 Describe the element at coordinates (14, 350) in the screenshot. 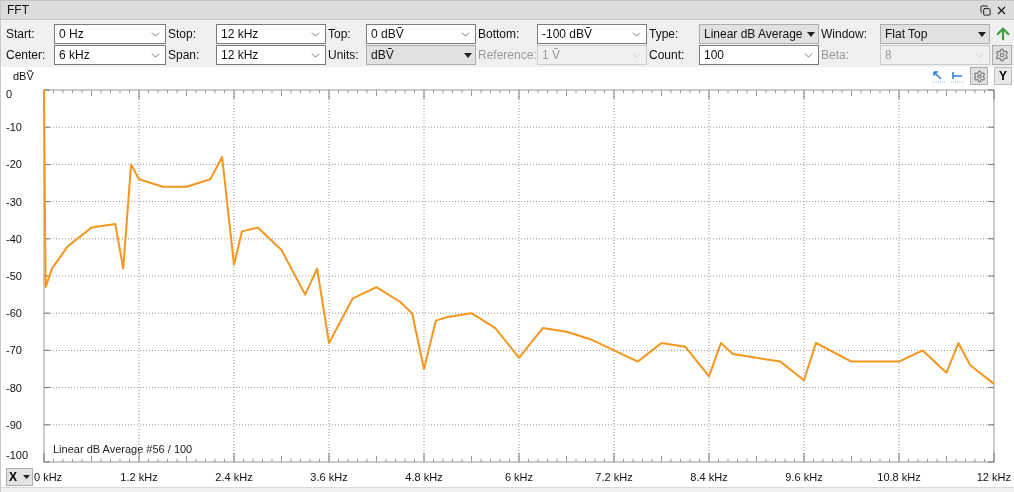

I see `y-tick-label: -70` at that location.